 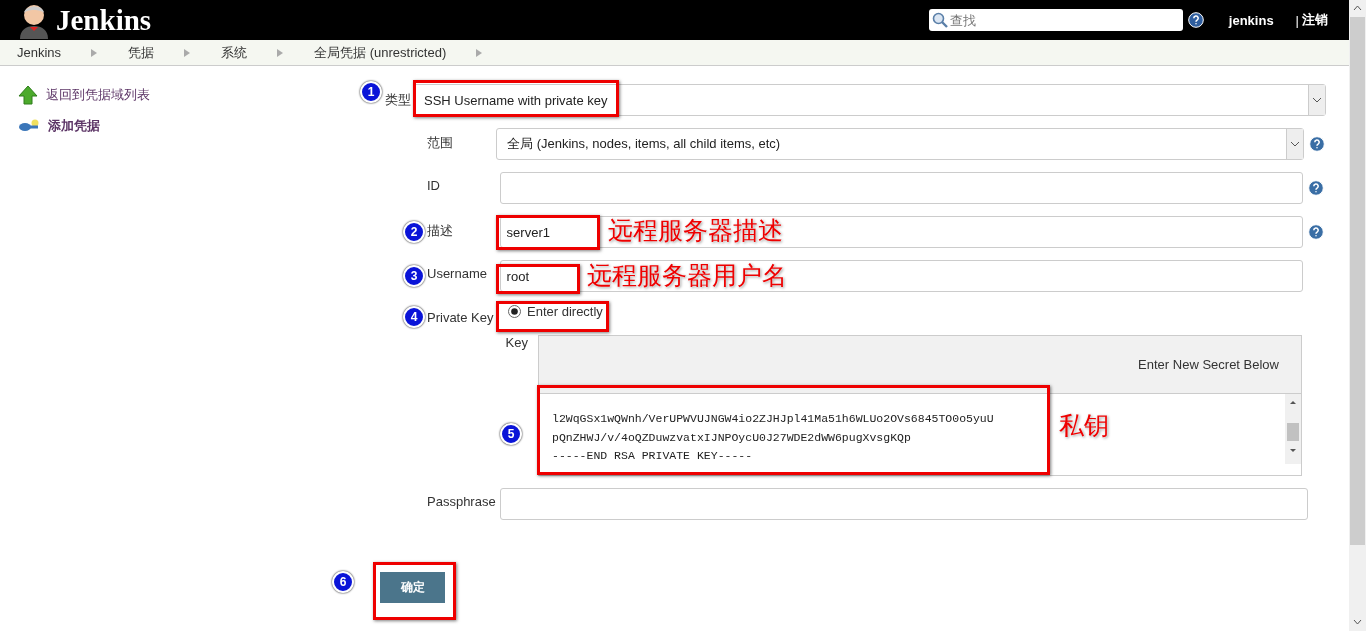 I want to click on key-line: pQnZHWJ/v/4oQZDuwzvatxIJNPOycU0J27WDE2dWW6pugXvsgKQp, so click(x=731, y=437).